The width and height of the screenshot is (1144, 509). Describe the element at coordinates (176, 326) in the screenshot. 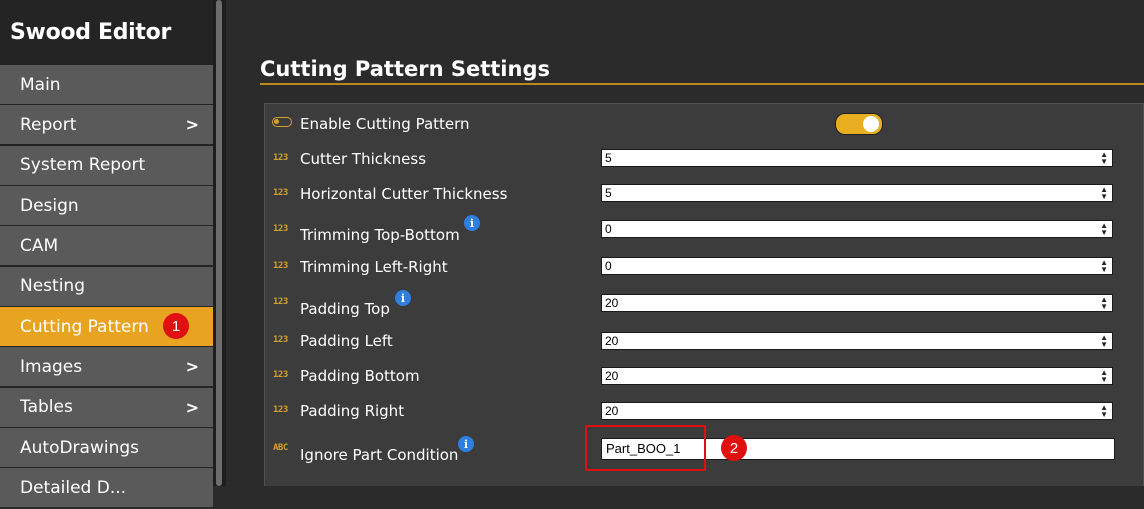

I see `step-badge-1: 1` at that location.